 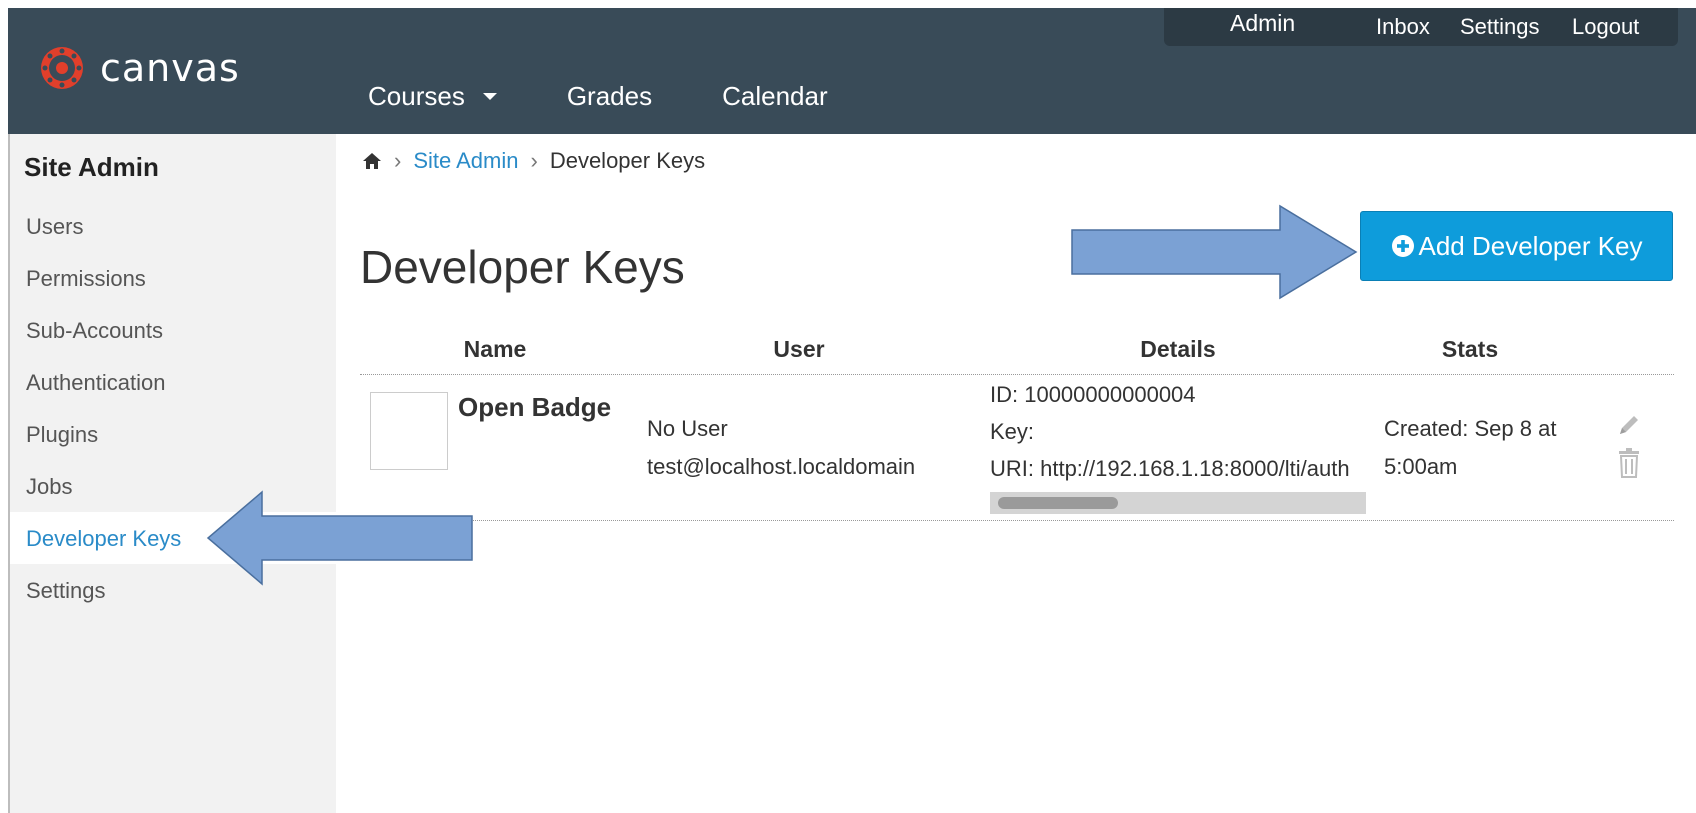 I want to click on canvas-logo: canvas, so click(x=139, y=68).